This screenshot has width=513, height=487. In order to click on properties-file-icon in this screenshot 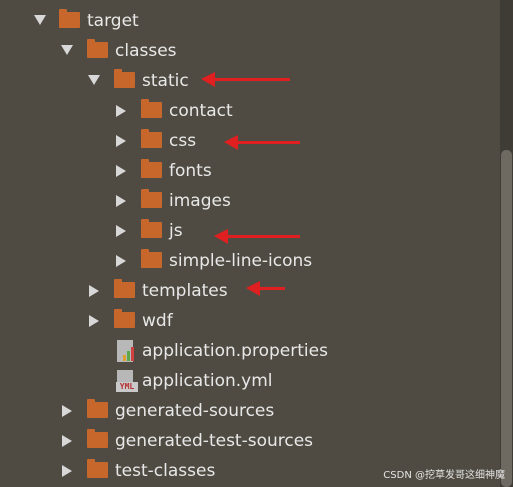, I will do `click(126, 351)`.